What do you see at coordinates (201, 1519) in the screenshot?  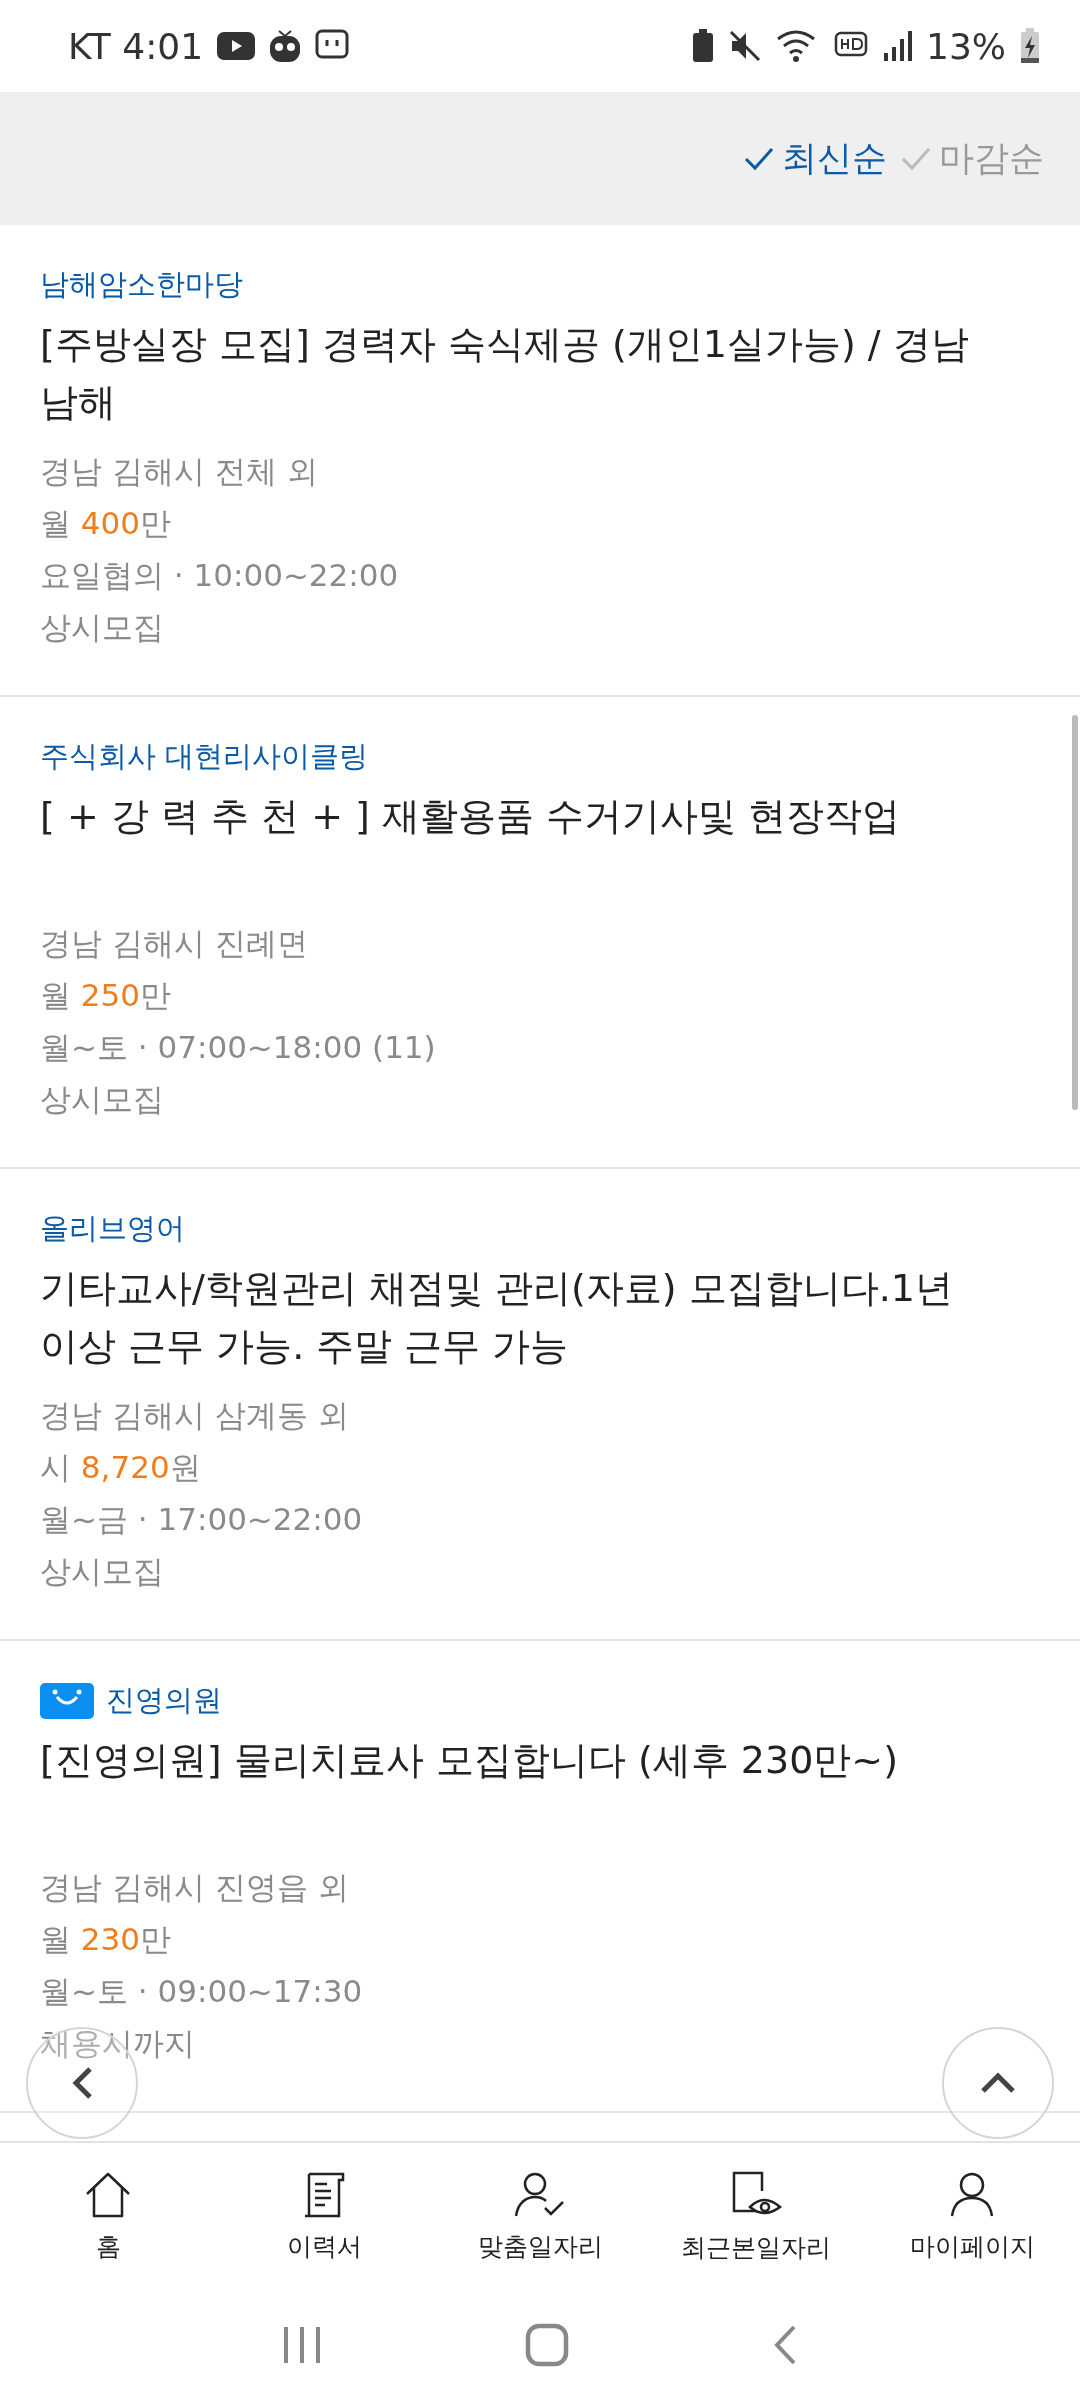 I see `job-schedule: 월~금 · 17:00~22:00` at bounding box center [201, 1519].